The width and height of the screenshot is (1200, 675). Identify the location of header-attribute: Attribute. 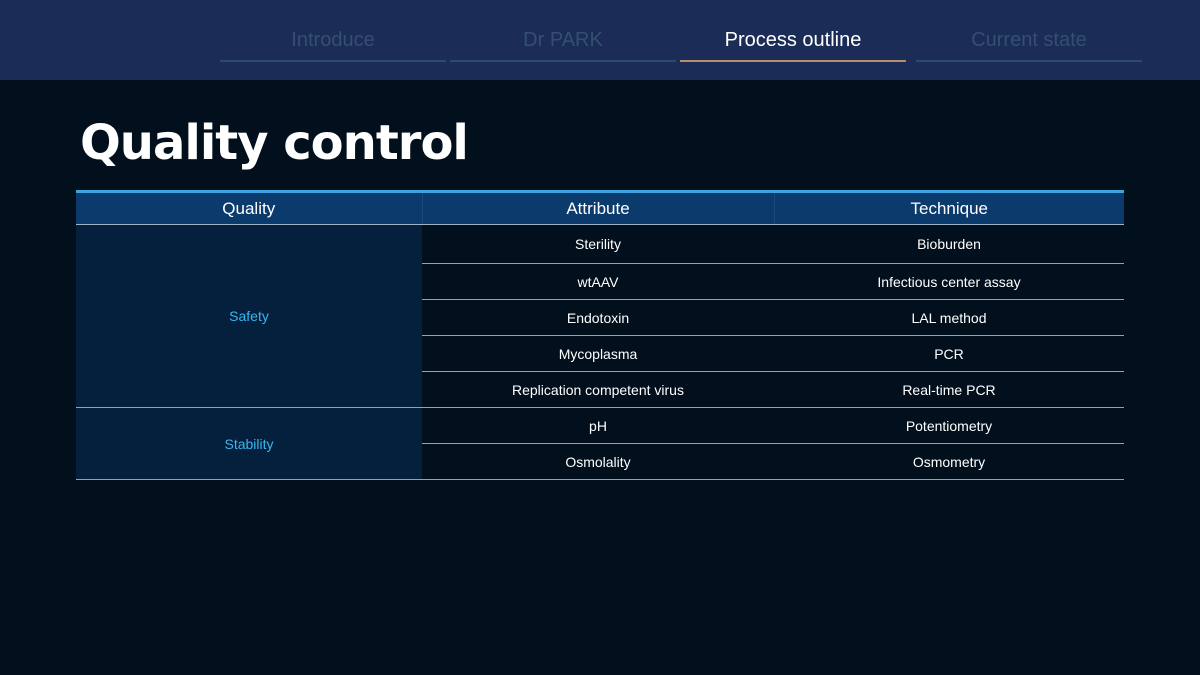
(597, 208).